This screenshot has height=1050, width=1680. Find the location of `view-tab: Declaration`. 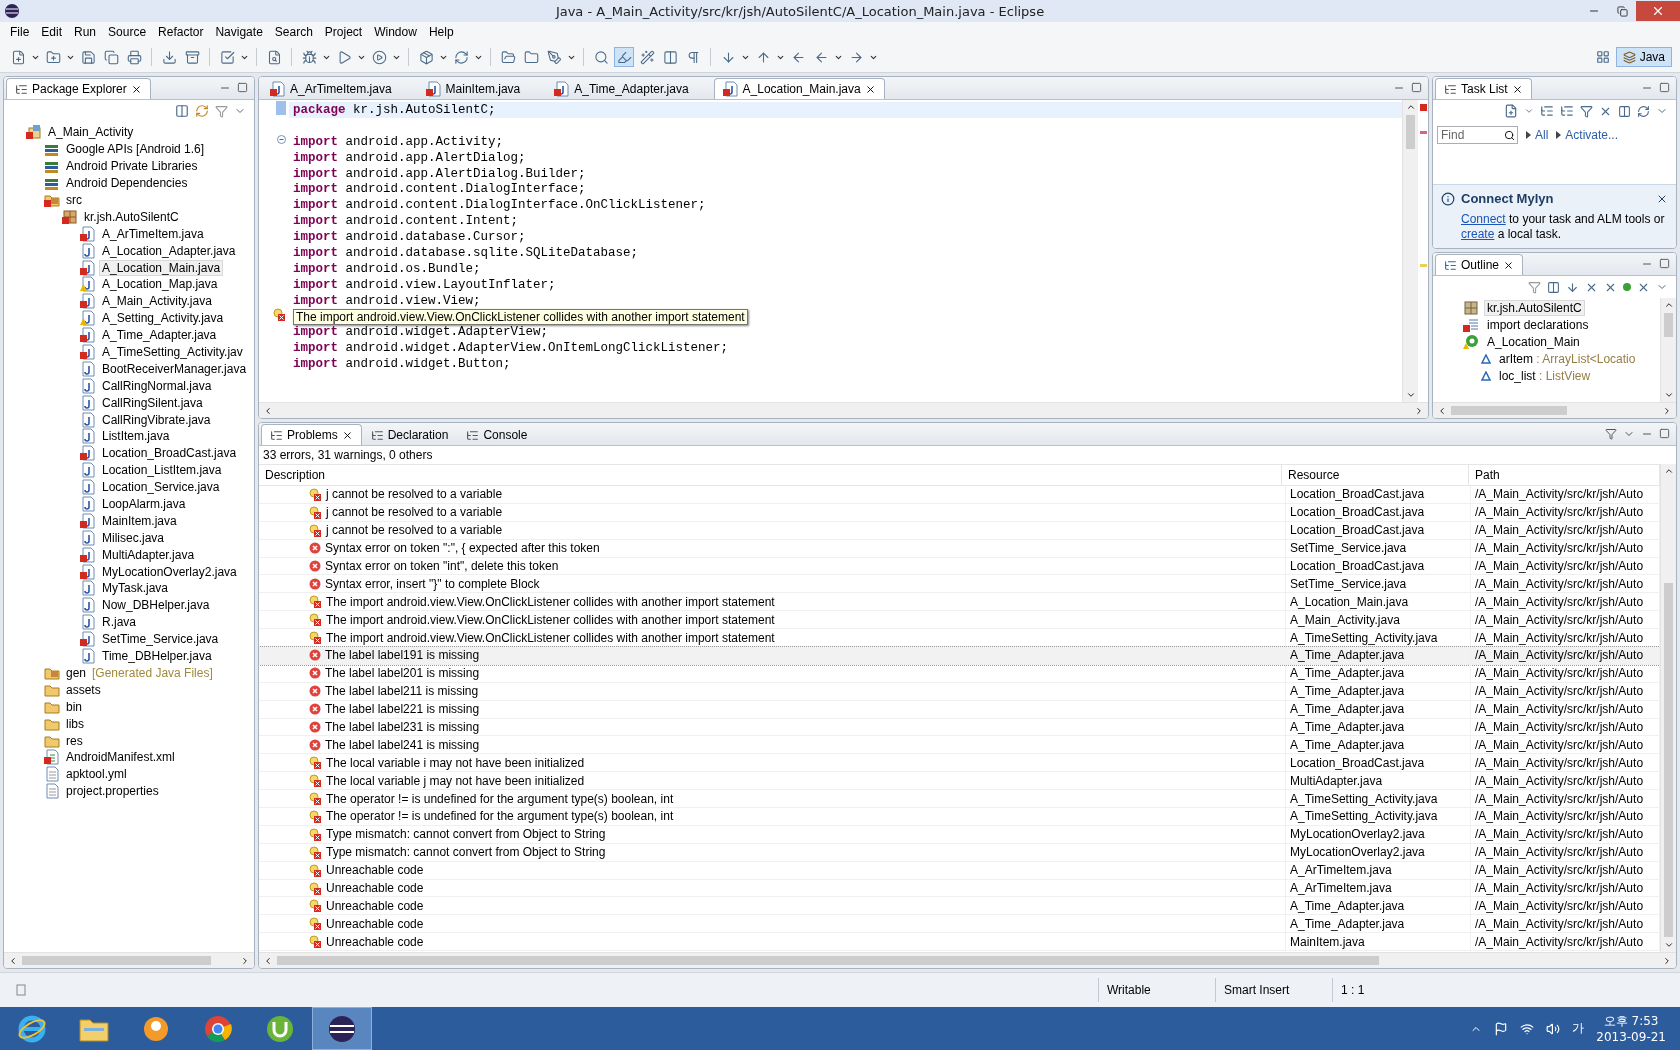

view-tab: Declaration is located at coordinates (409, 434).